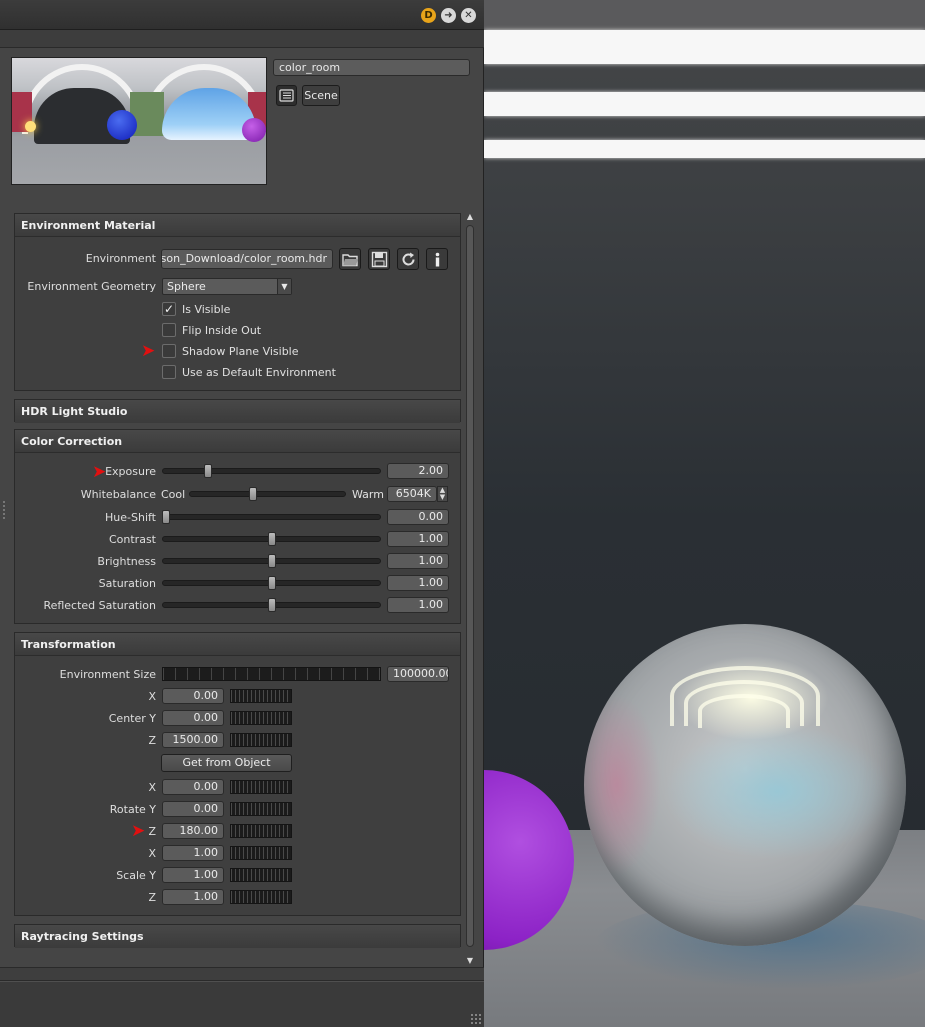  What do you see at coordinates (169, 309) in the screenshot?
I see `is-visible-checkbox: ✓` at bounding box center [169, 309].